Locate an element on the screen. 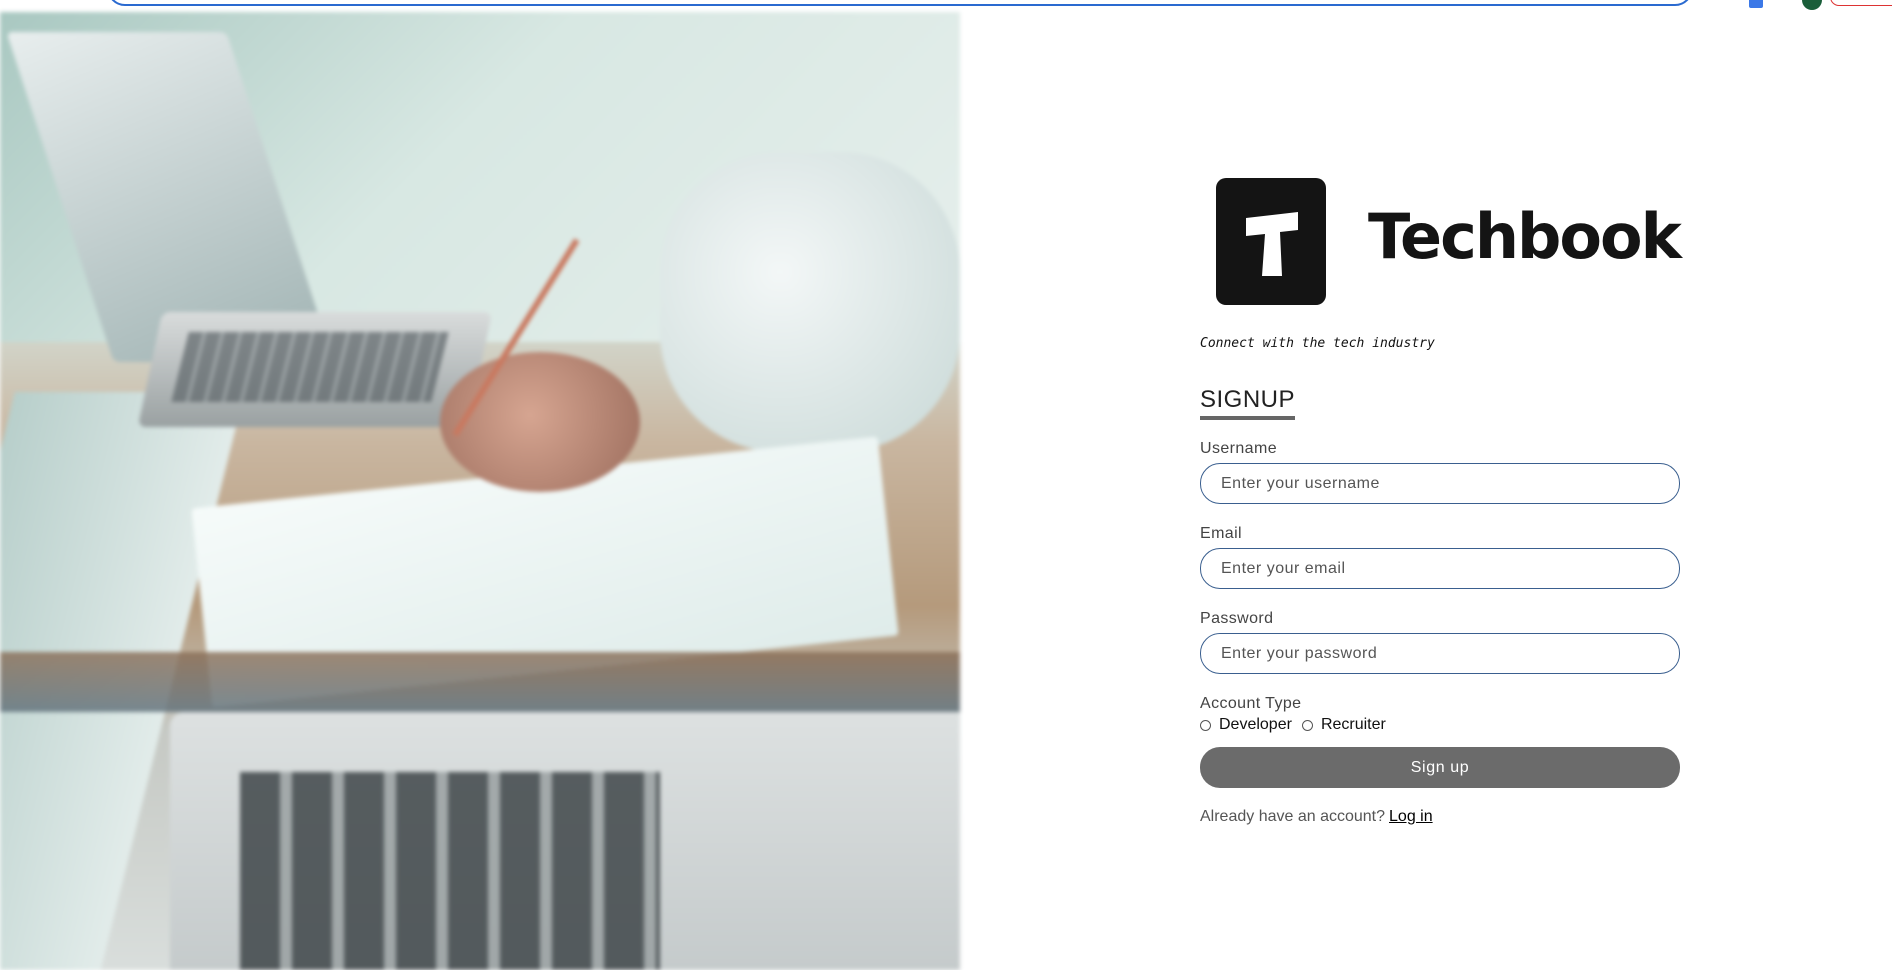 Image resolution: width=1892 pixels, height=970 pixels. account-type-label: Account Type is located at coordinates (1251, 703).